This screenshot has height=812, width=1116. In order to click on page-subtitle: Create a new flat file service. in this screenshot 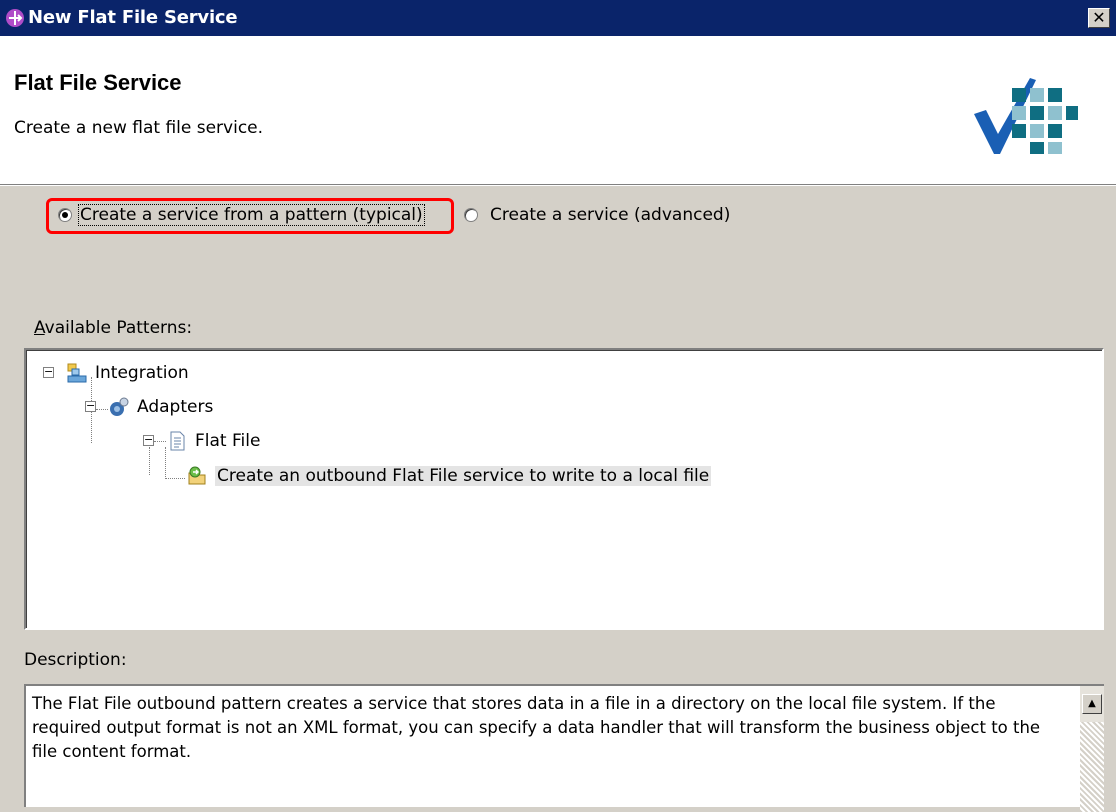, I will do `click(139, 128)`.